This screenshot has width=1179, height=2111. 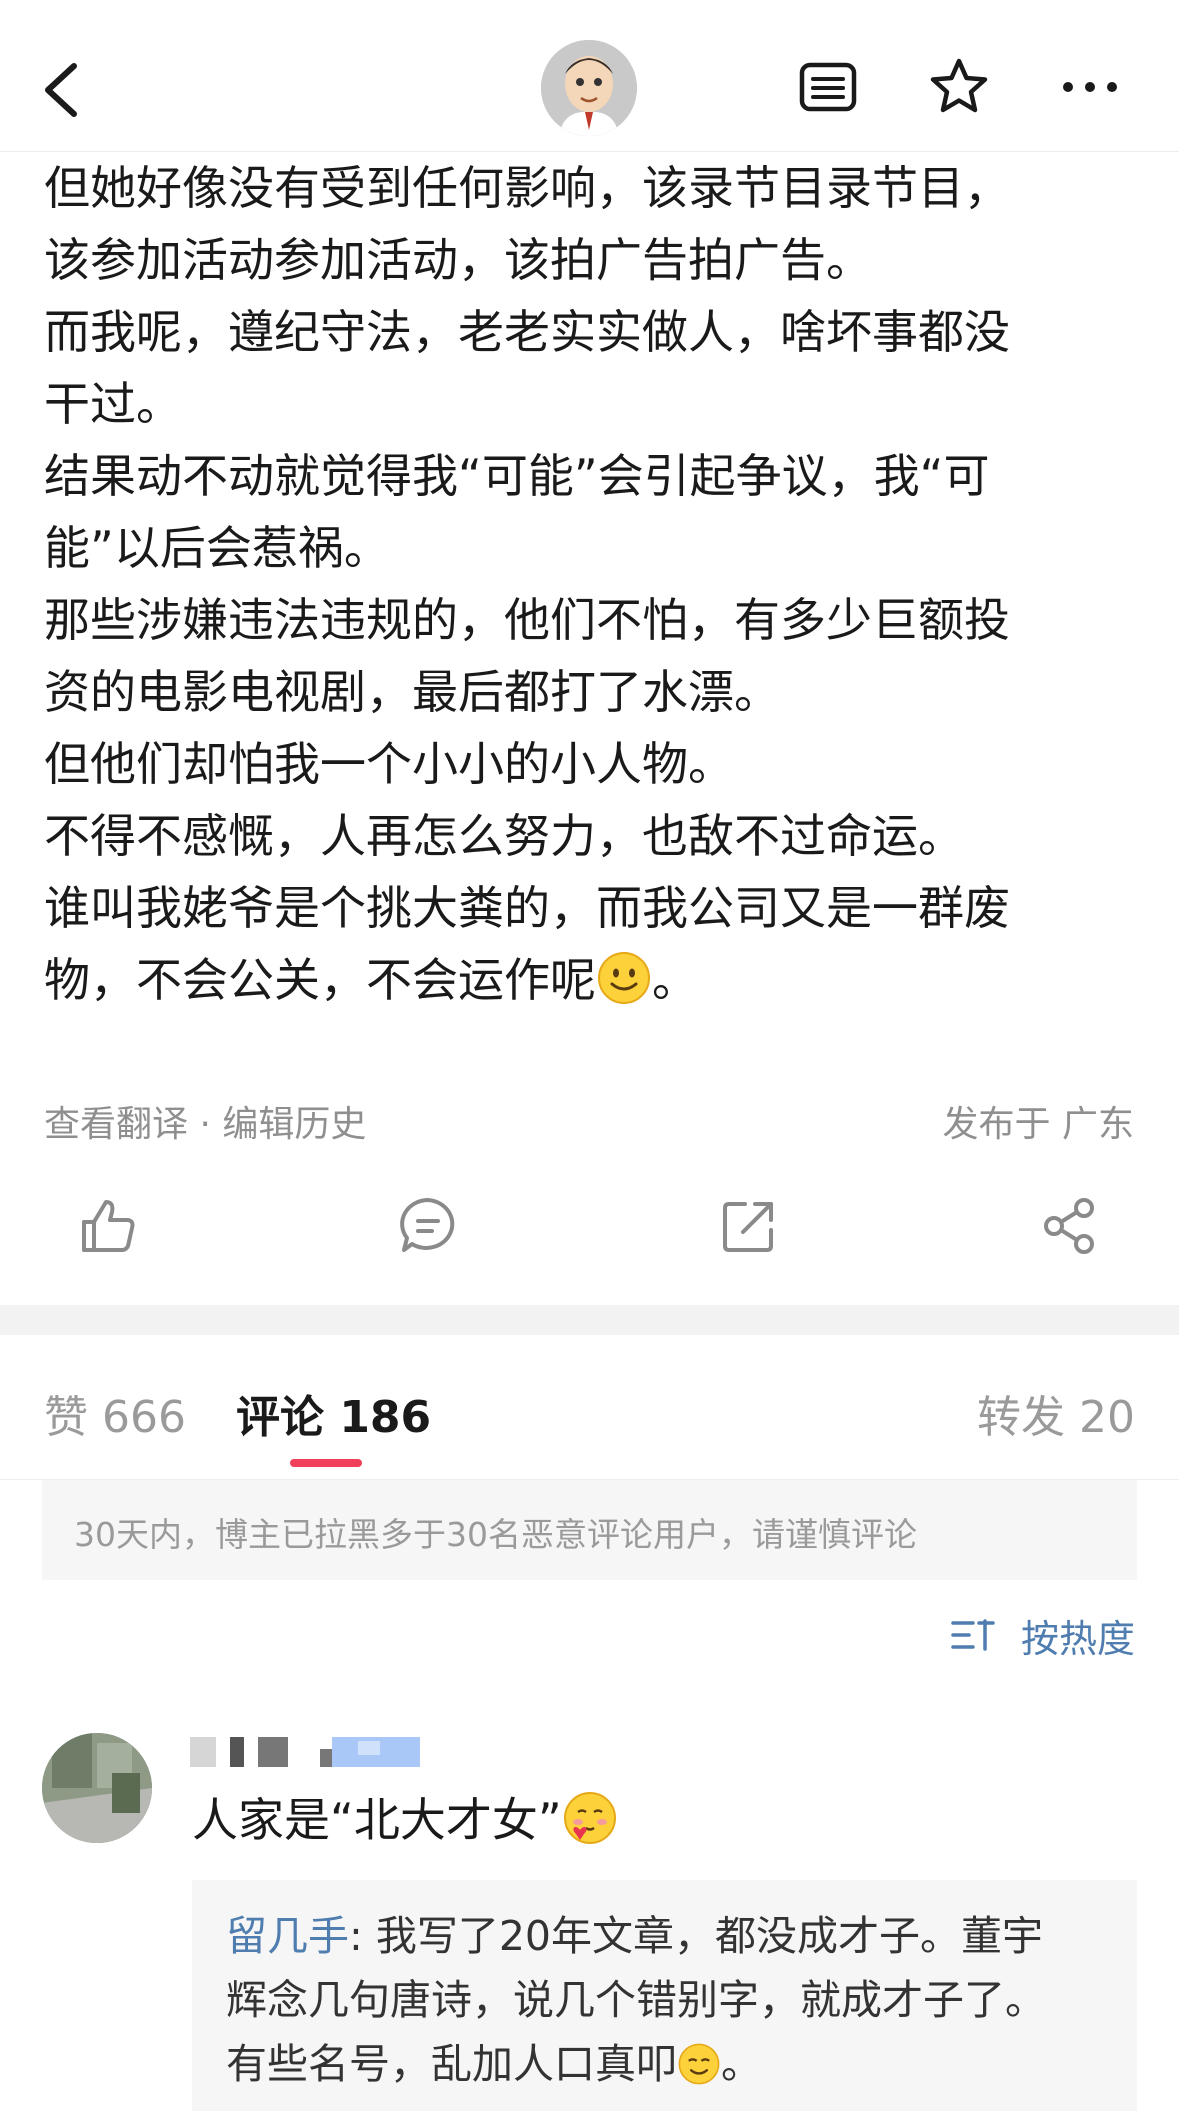 I want to click on post-line: 而我呢，遵纪守法，老老实实做人，啥坏事都没, so click(x=527, y=332).